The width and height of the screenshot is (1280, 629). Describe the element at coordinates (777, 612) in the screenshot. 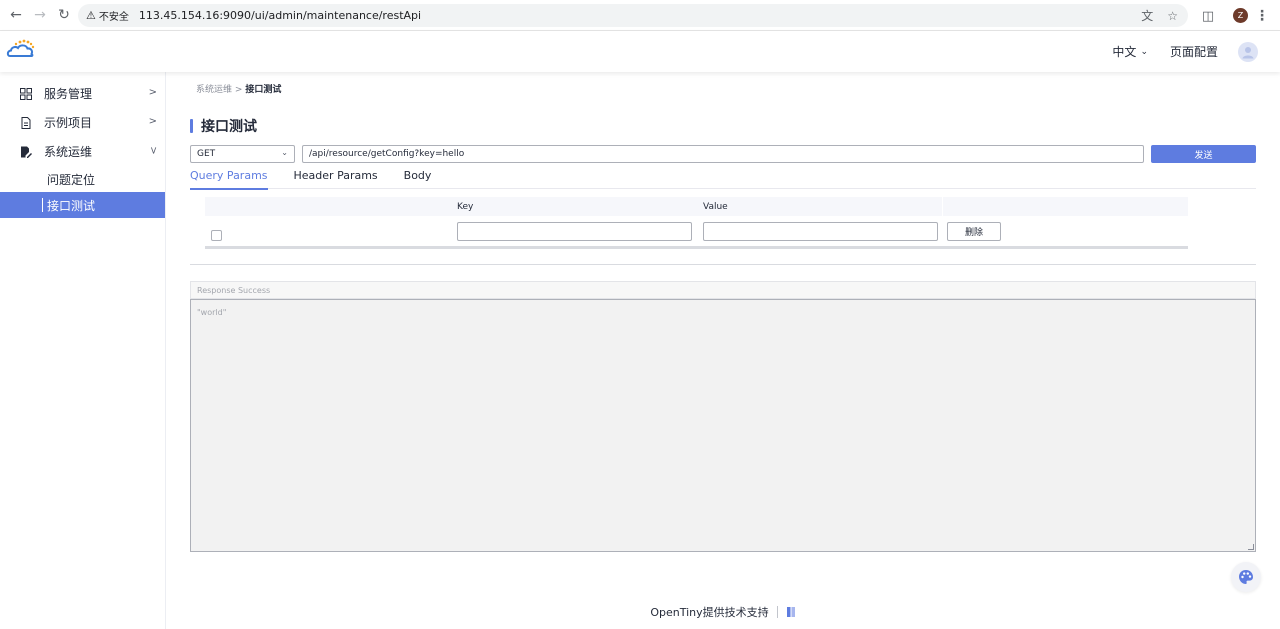

I see `footer-separator` at that location.